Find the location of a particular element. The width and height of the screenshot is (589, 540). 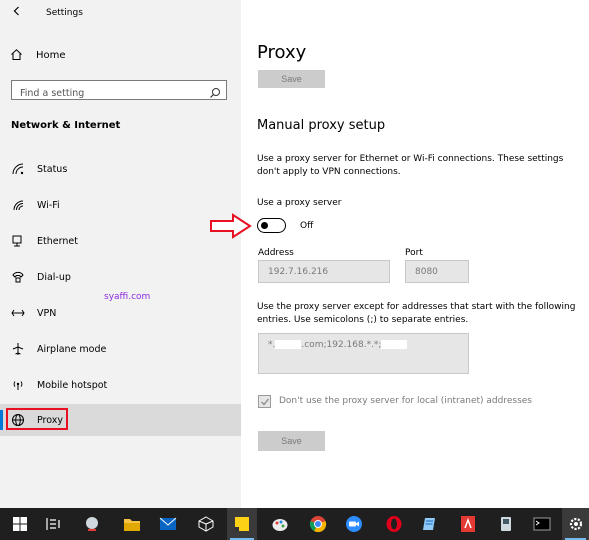

windows-start-icon is located at coordinates (20, 524).